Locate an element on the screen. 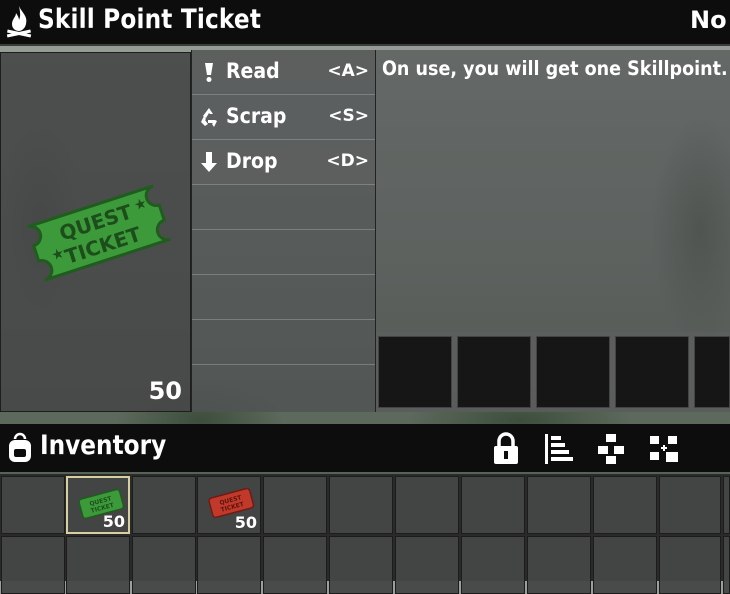  inventory-slot: QUEST TICKET 50 is located at coordinates (229, 505).